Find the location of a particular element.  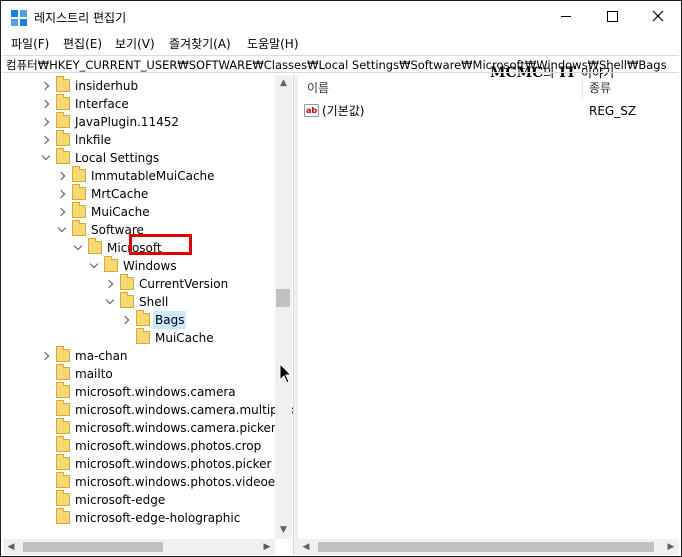

tree-item: microsoft.windows.camera is located at coordinates (148, 391).